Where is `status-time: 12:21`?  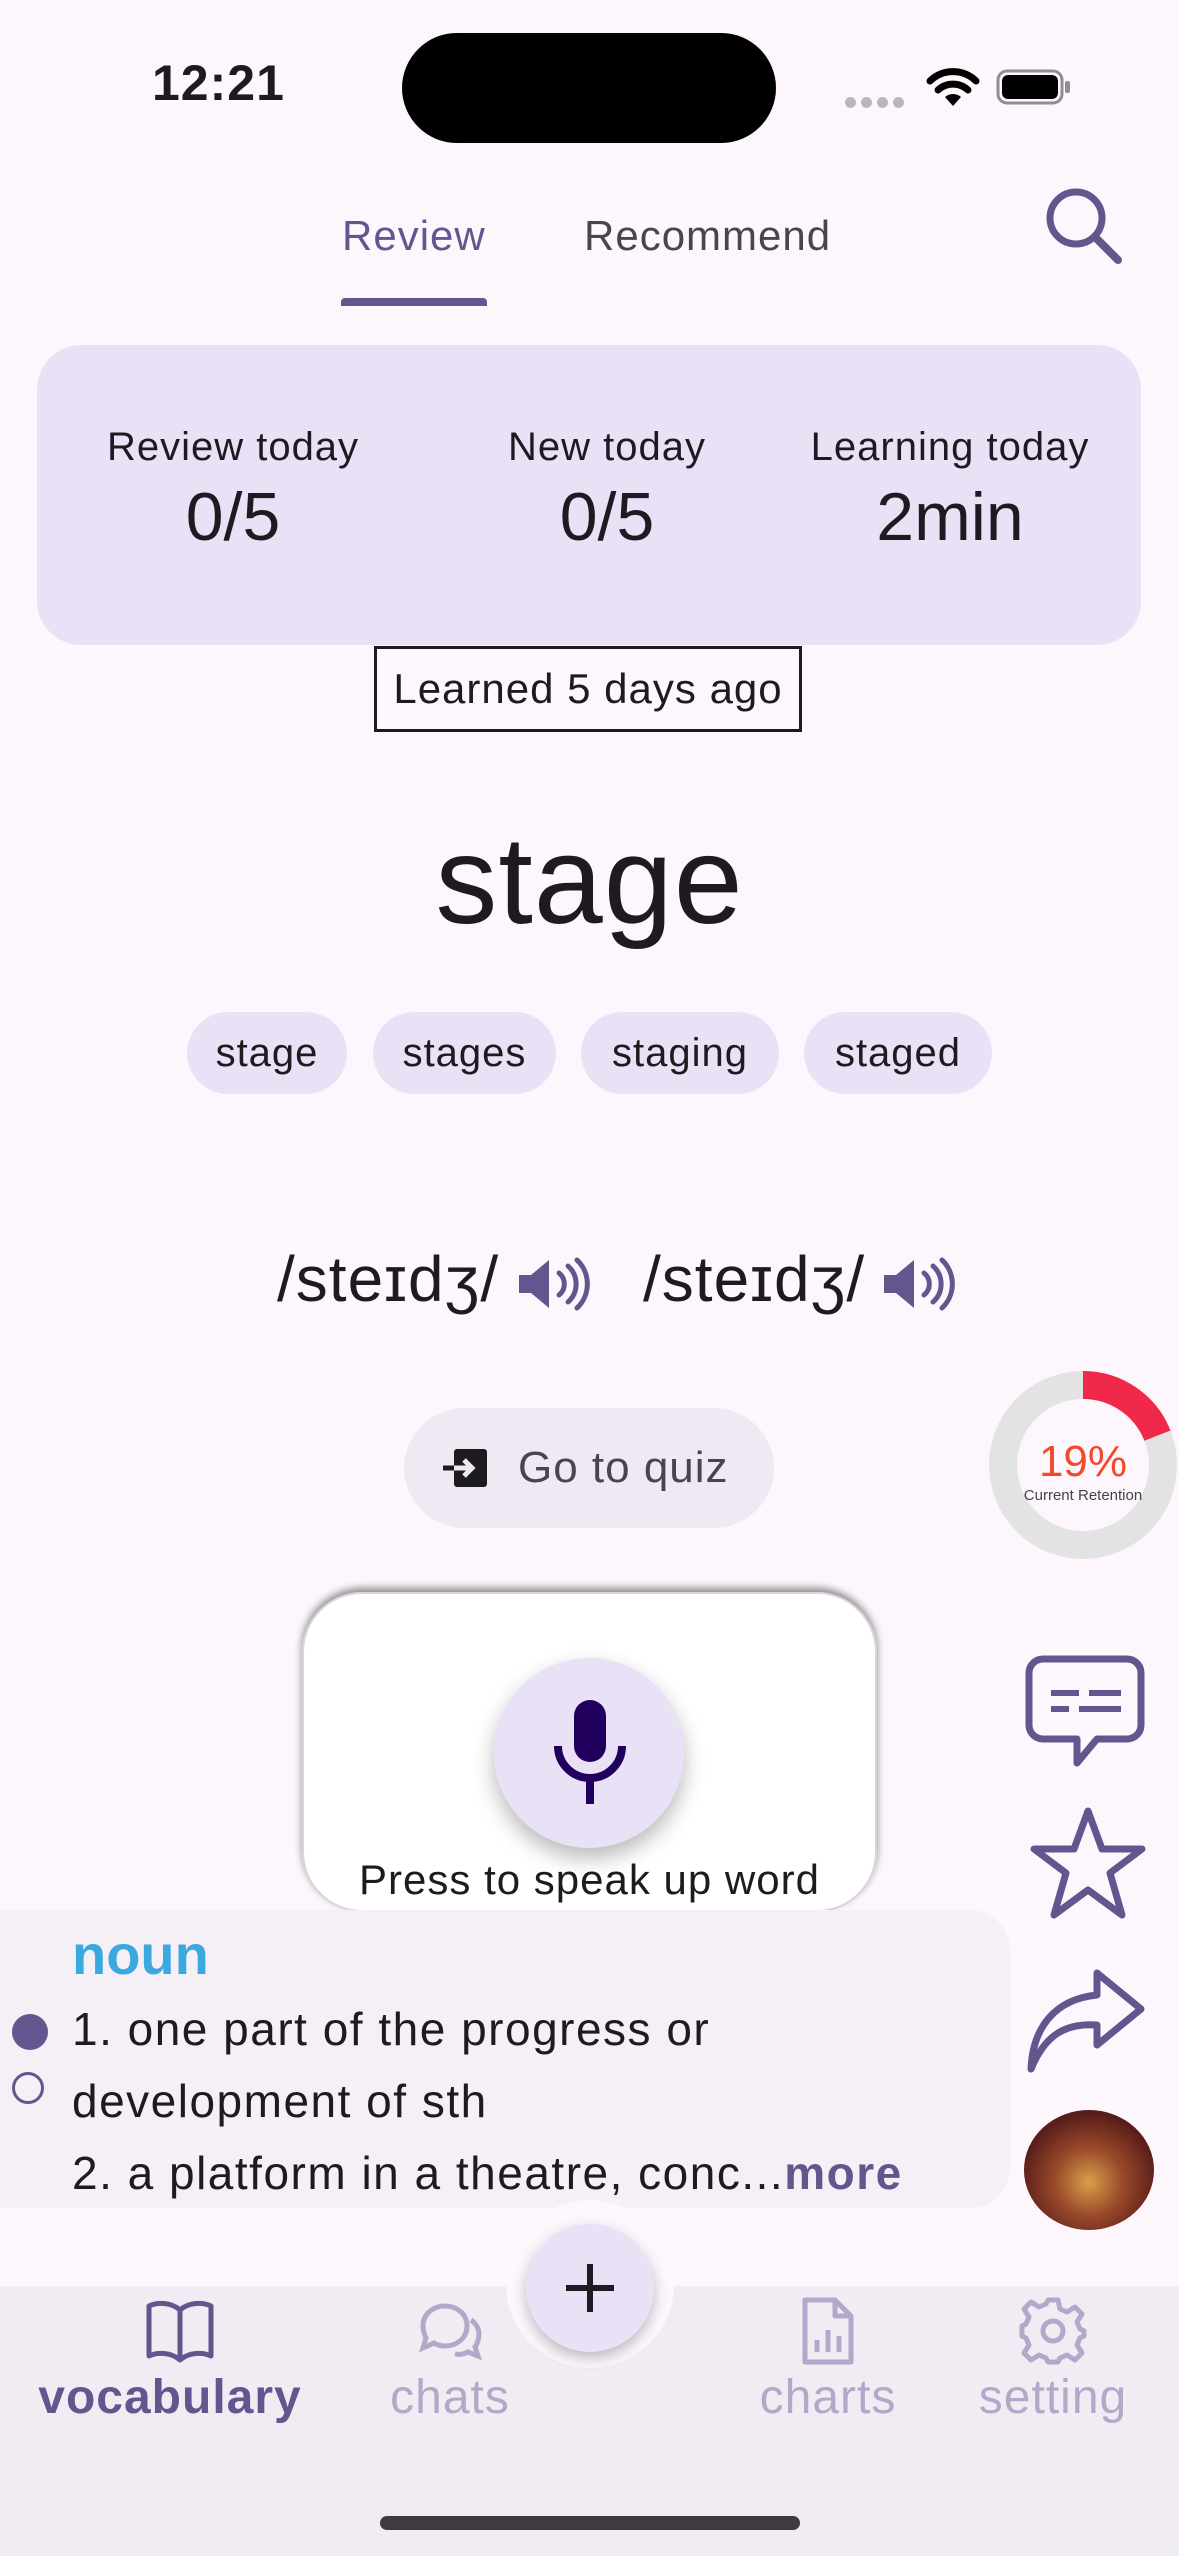 status-time: 12:21 is located at coordinates (218, 83).